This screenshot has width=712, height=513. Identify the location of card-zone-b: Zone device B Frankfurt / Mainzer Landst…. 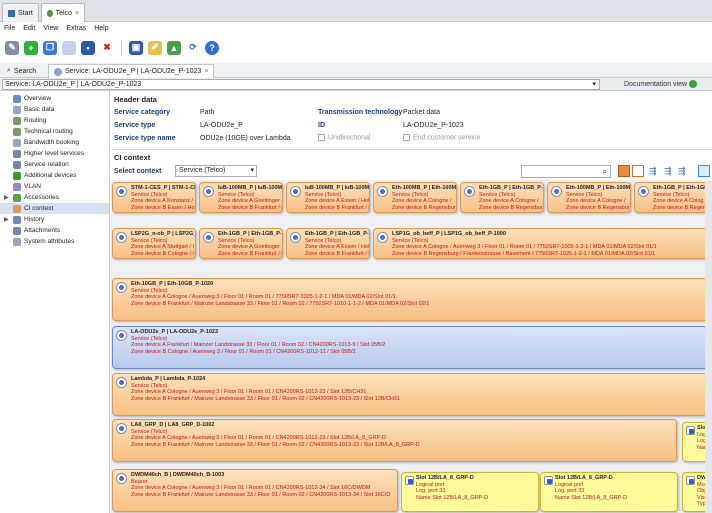
(261, 494).